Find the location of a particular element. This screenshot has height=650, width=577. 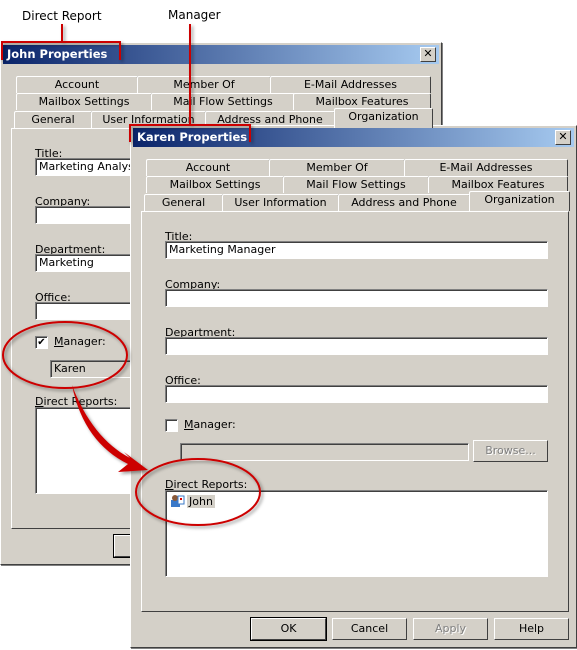

list-item: John is located at coordinates (192, 501).